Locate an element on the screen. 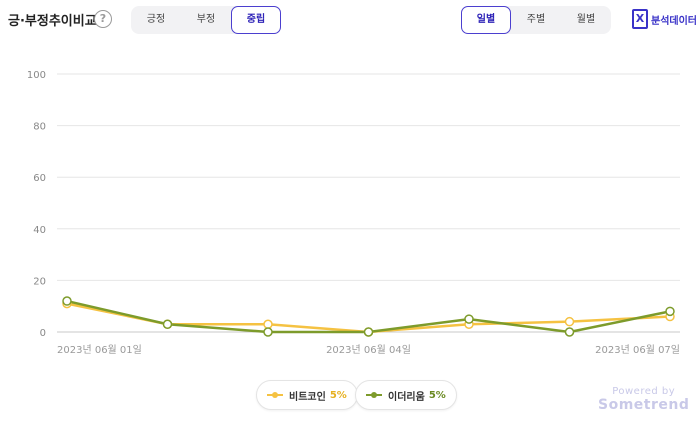  y-axis-ticks: 0 20 40 60 80 100 is located at coordinates (36, 204).